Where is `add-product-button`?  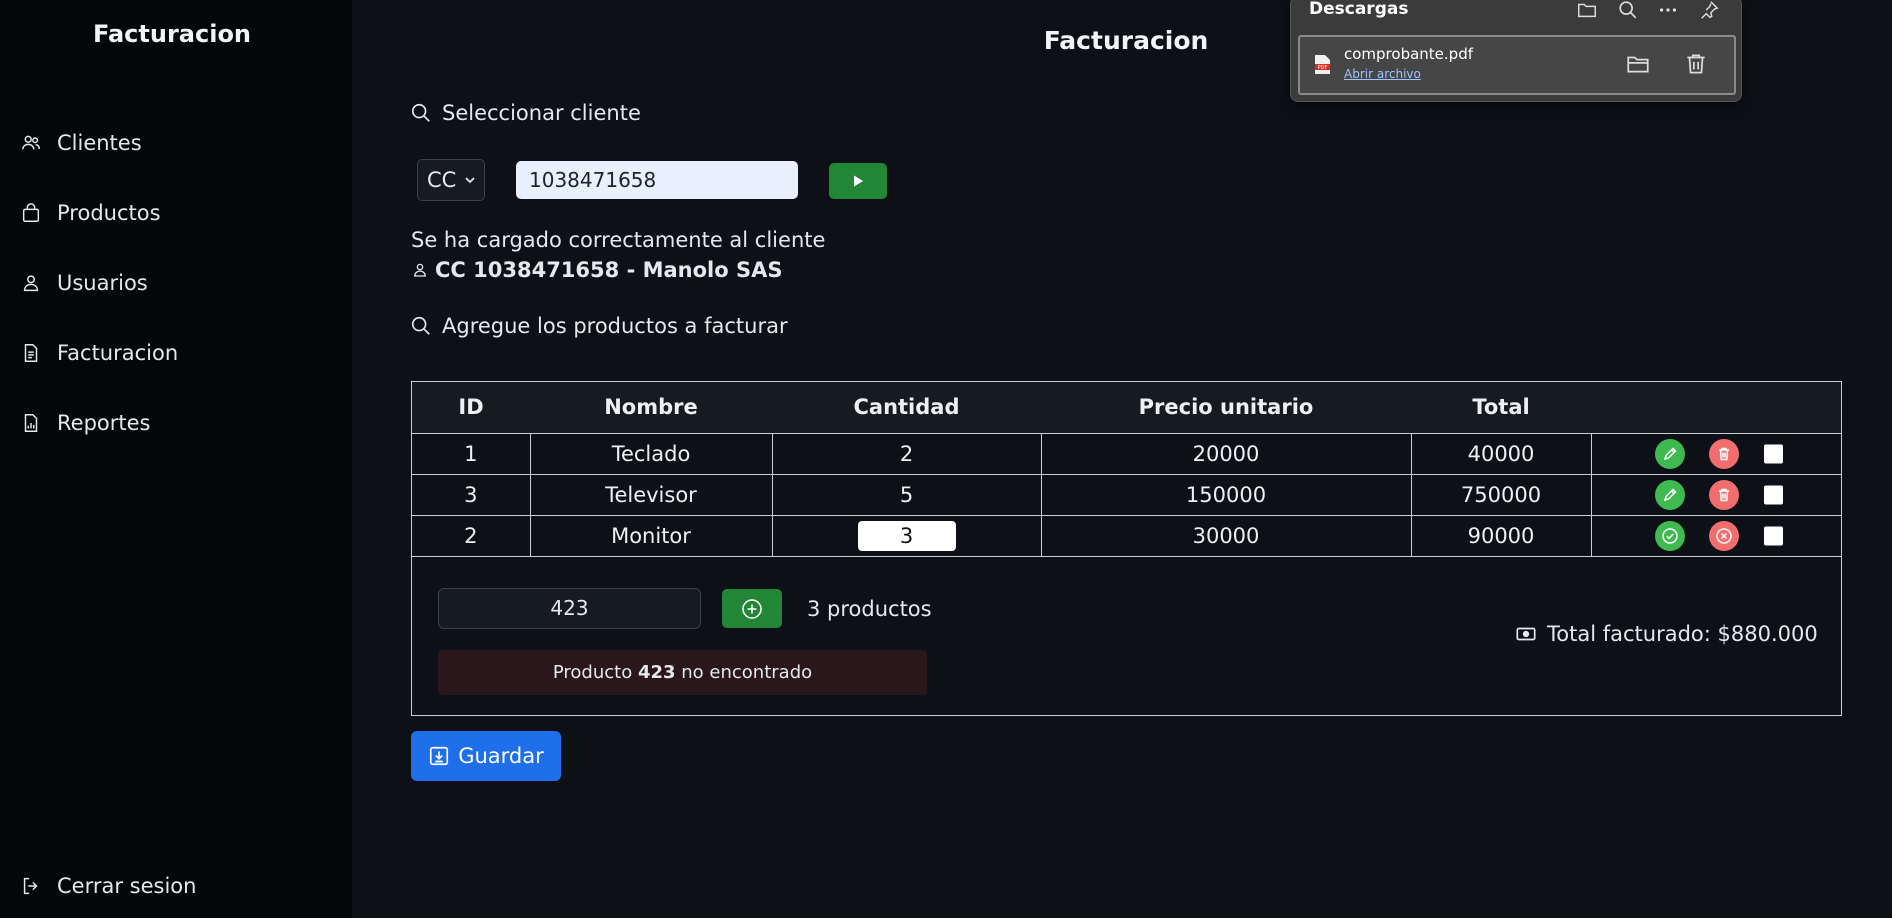 add-product-button is located at coordinates (752, 608).